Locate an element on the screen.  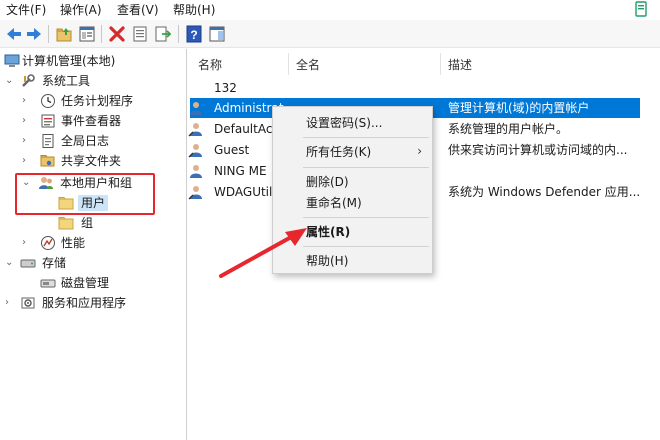
user-name: Guest is located at coordinates (232, 150).